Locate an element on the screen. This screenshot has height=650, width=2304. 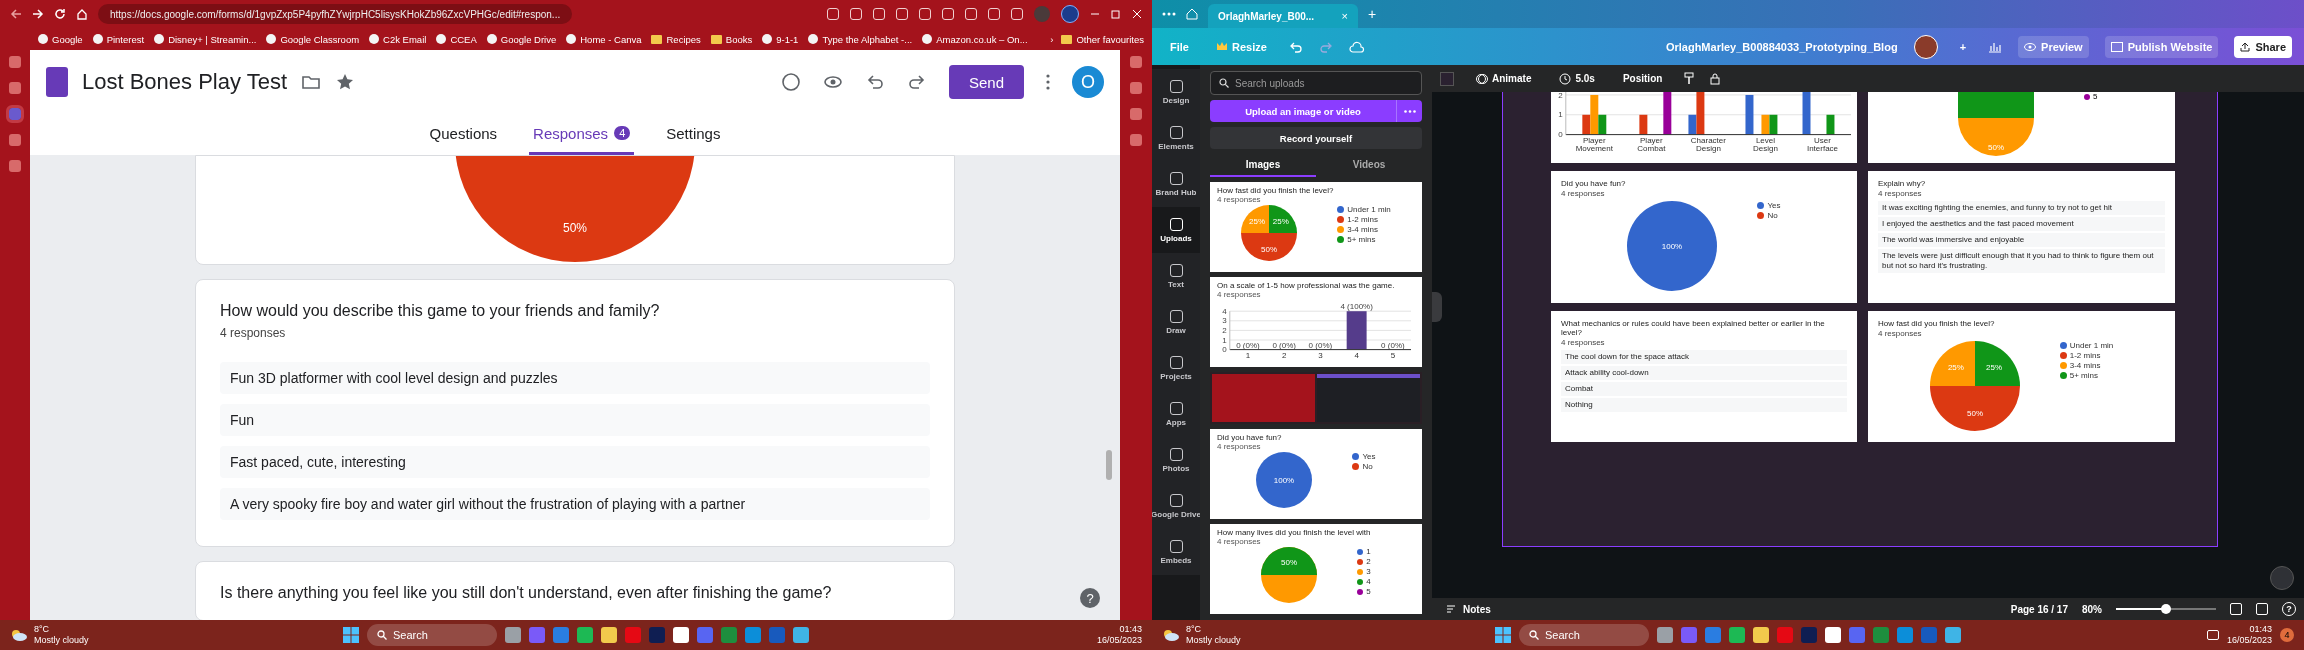
chart-card: 50% 5 is located at coordinates (2021, 127).